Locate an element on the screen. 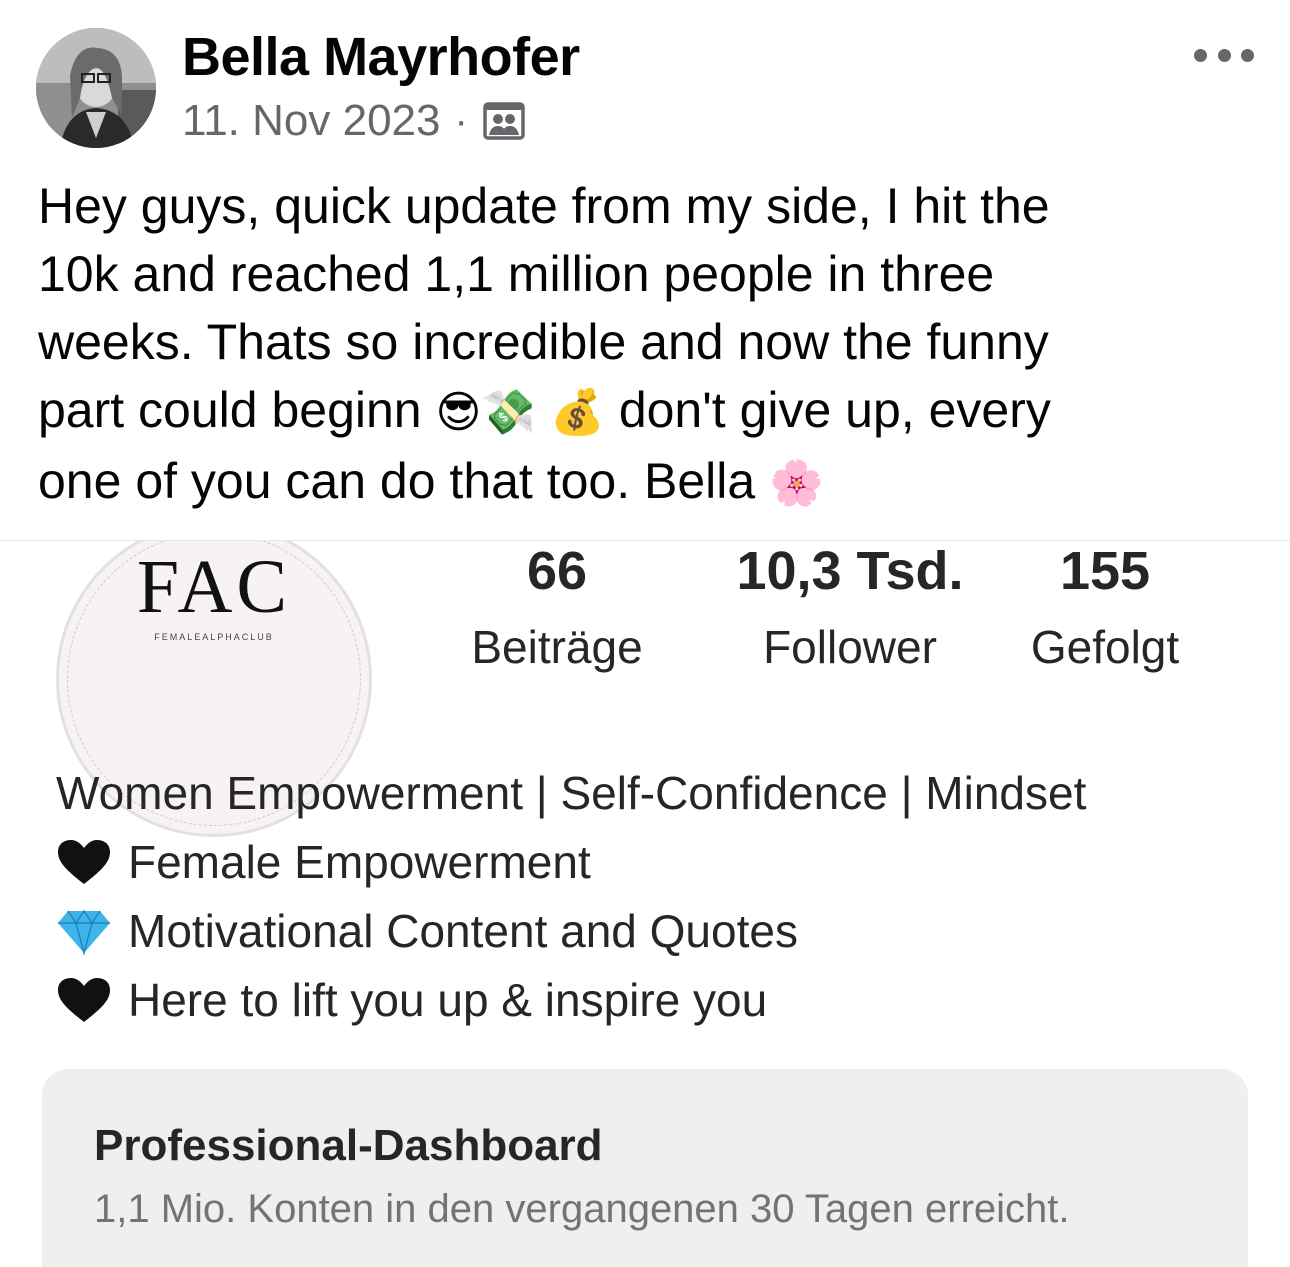  post-meta: 11. Nov 2023 · is located at coordinates (354, 121).